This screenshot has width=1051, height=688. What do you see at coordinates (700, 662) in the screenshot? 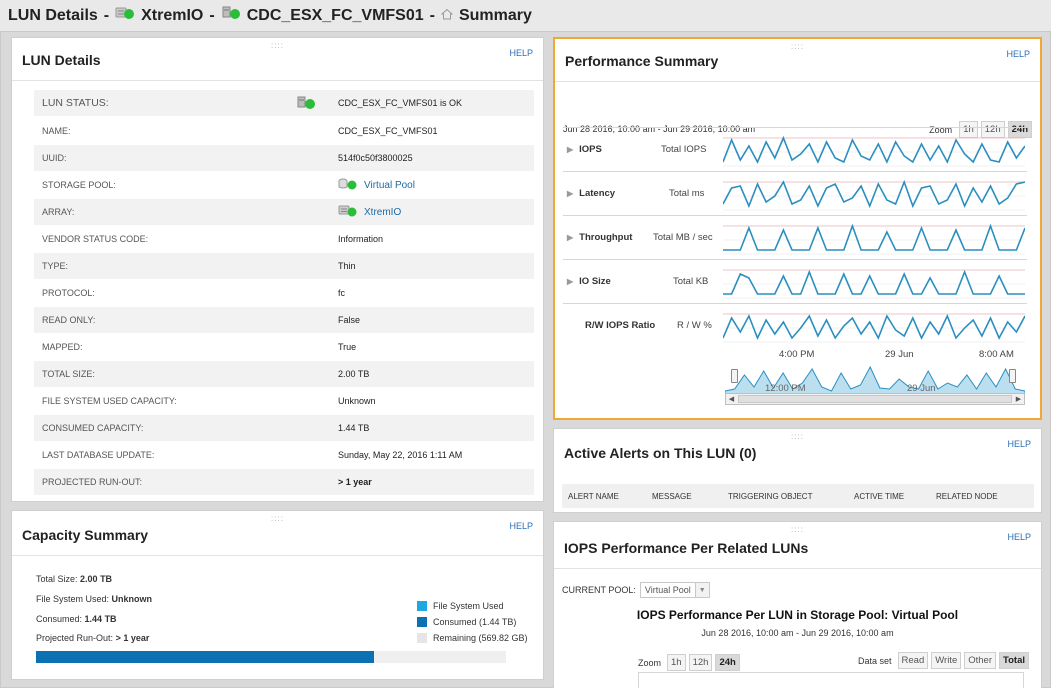
I see `zoom-12h-button: 12h` at bounding box center [700, 662].